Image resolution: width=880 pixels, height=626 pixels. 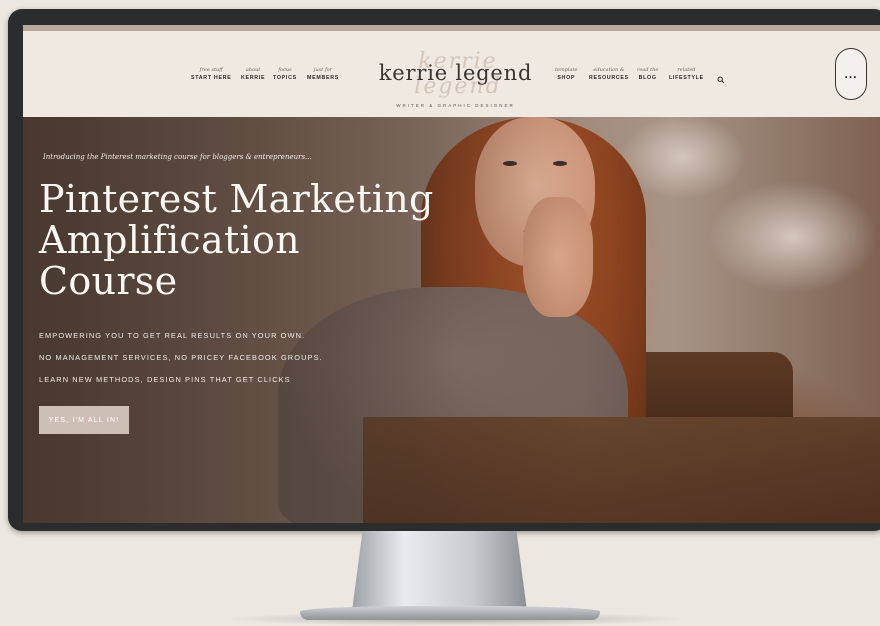 I want to click on nav-label: TOPICS, so click(x=285, y=78).